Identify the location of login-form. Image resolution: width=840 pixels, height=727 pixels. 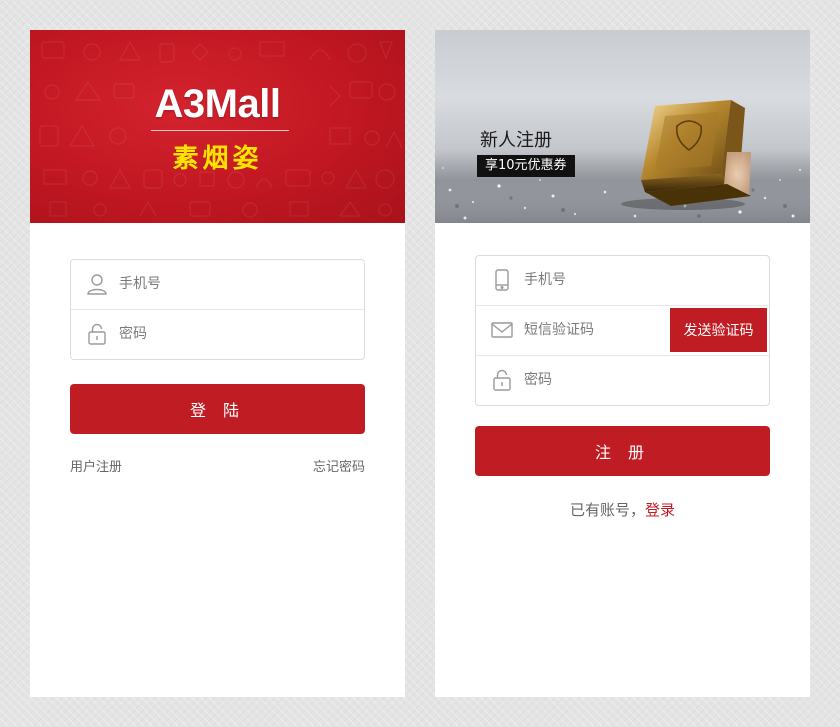
(217, 309).